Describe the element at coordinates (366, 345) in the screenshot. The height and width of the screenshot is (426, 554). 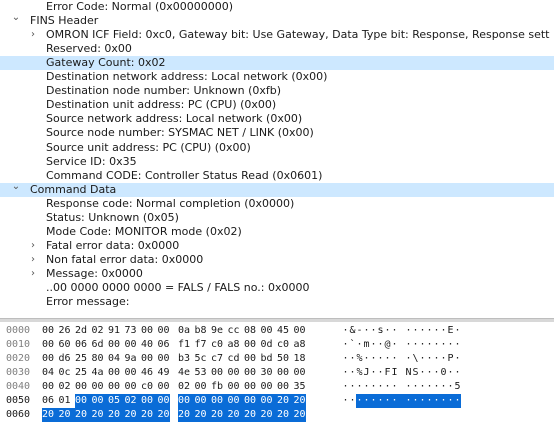
I see `ascii-char: m` at that location.